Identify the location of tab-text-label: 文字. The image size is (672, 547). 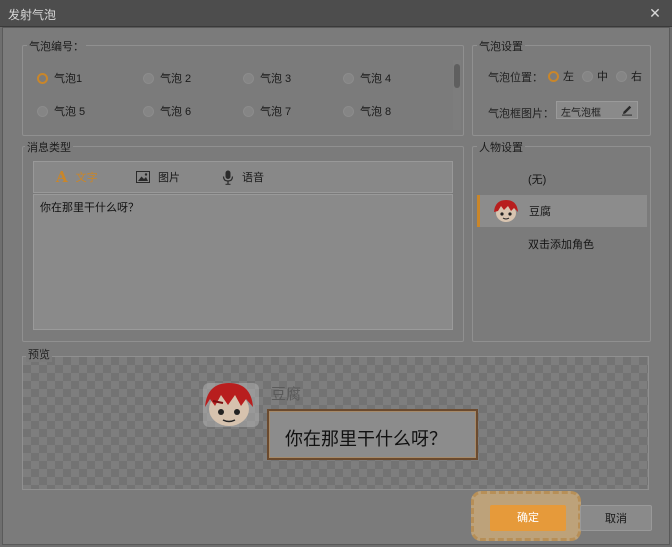
(86, 178).